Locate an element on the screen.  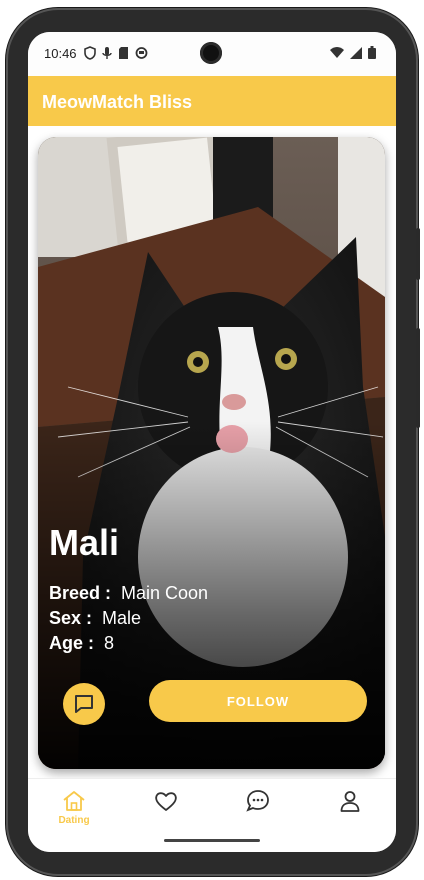
breed-key: Breed : is located at coordinates (80, 593).